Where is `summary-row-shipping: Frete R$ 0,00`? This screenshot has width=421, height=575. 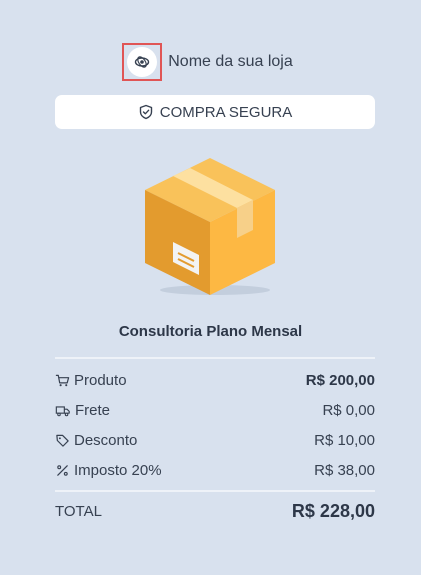
summary-row-shipping: Frete R$ 0,00 is located at coordinates (215, 410).